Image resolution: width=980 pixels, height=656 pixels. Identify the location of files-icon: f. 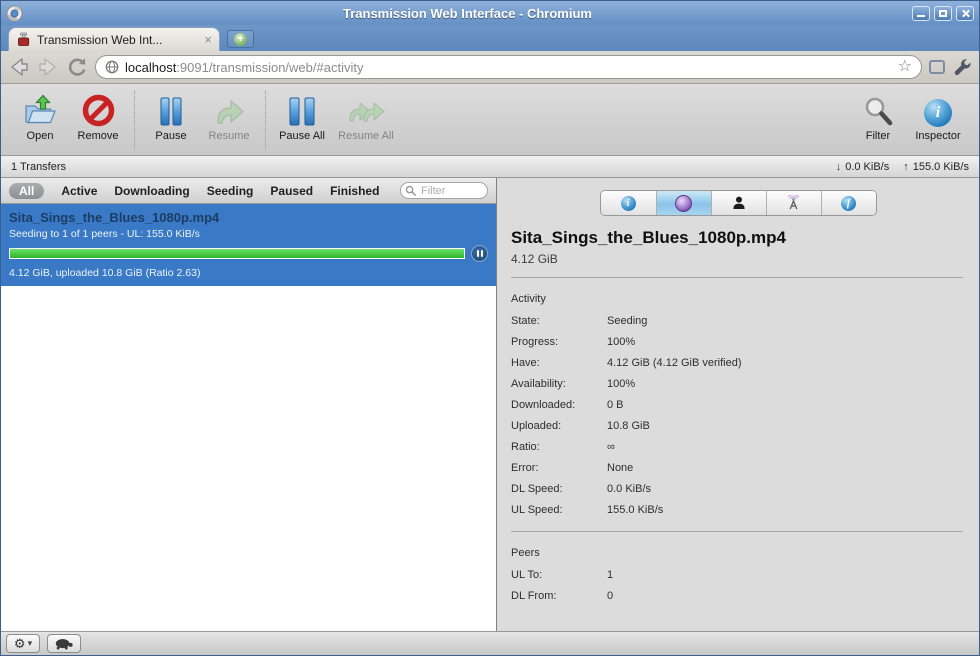
(848, 203).